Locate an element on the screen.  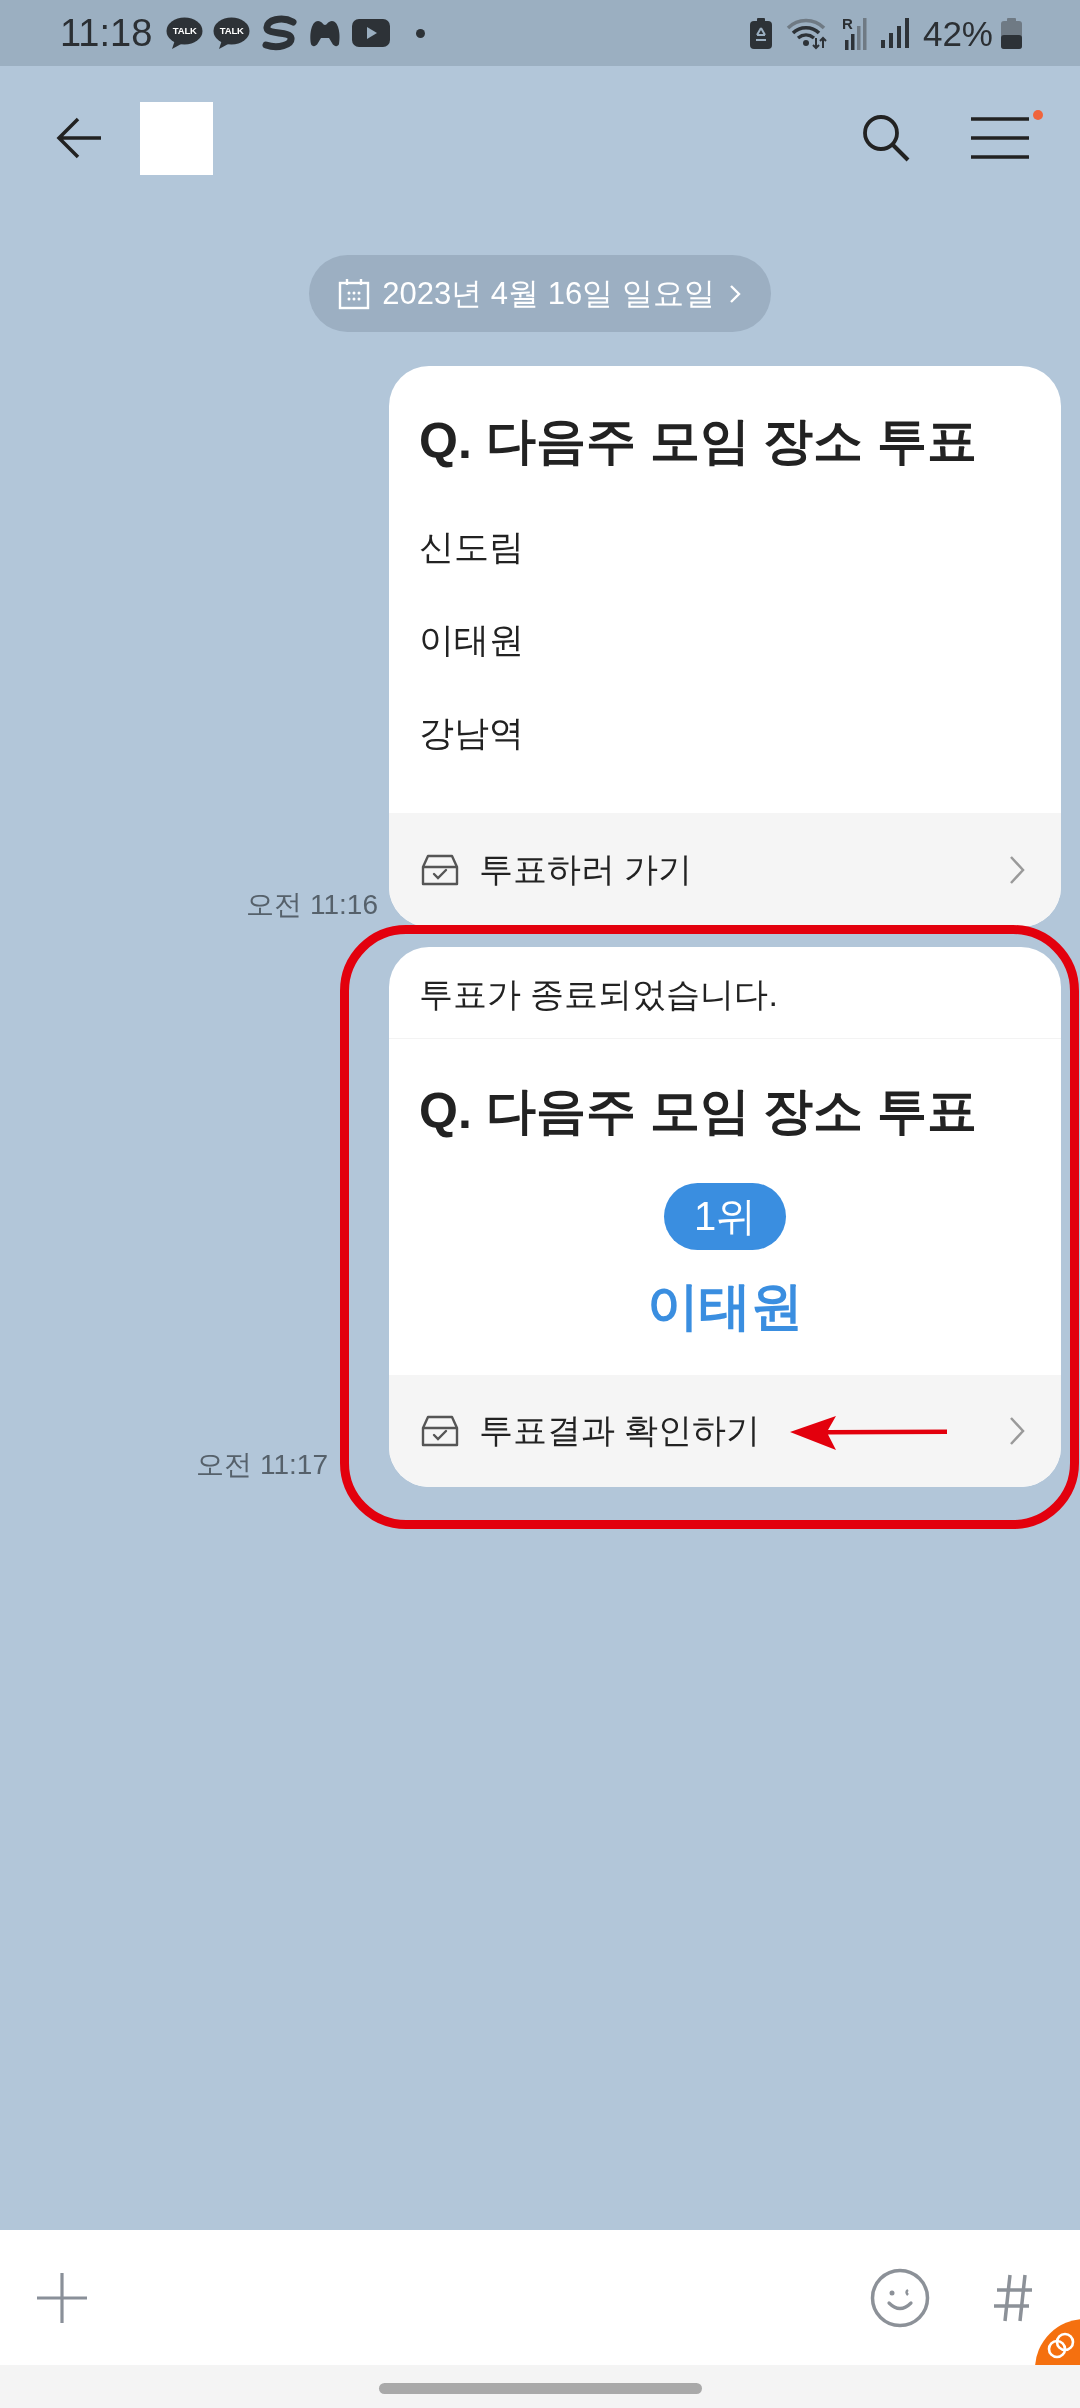
back-button is located at coordinates (79, 138).